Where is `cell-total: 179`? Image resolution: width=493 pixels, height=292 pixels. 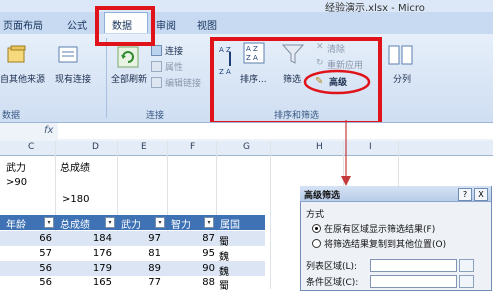
cell-total: 179 is located at coordinates (99, 268).